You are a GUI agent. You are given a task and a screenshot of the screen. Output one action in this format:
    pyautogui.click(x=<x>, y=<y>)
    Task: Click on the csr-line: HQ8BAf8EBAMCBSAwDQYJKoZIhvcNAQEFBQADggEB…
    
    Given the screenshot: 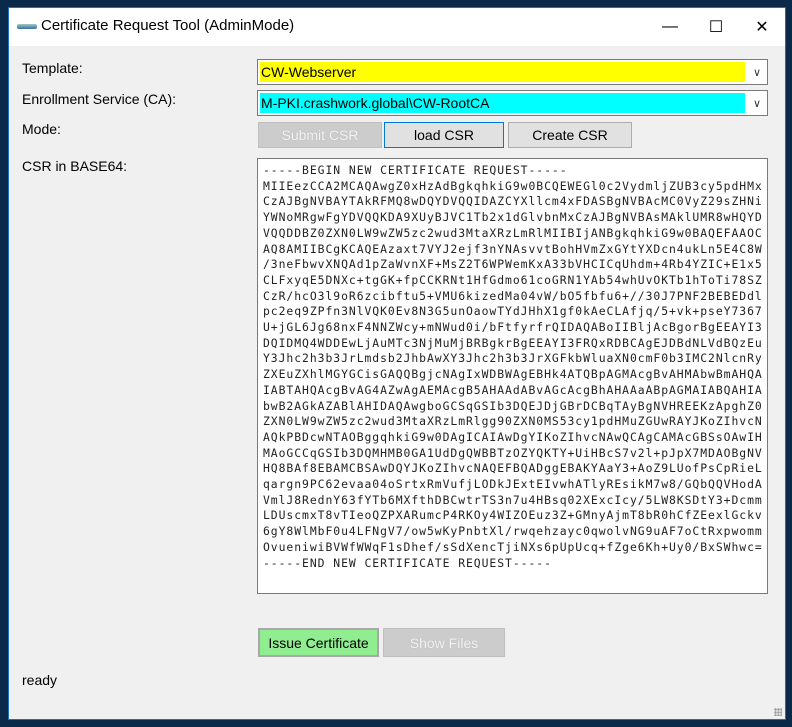 What is the action you would take?
    pyautogui.click(x=513, y=468)
    